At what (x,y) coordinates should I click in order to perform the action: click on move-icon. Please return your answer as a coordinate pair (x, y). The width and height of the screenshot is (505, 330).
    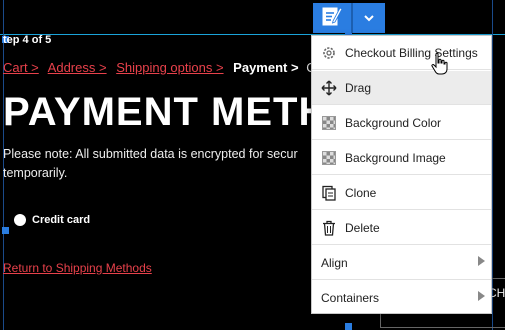
    Looking at the image, I should click on (329, 88).